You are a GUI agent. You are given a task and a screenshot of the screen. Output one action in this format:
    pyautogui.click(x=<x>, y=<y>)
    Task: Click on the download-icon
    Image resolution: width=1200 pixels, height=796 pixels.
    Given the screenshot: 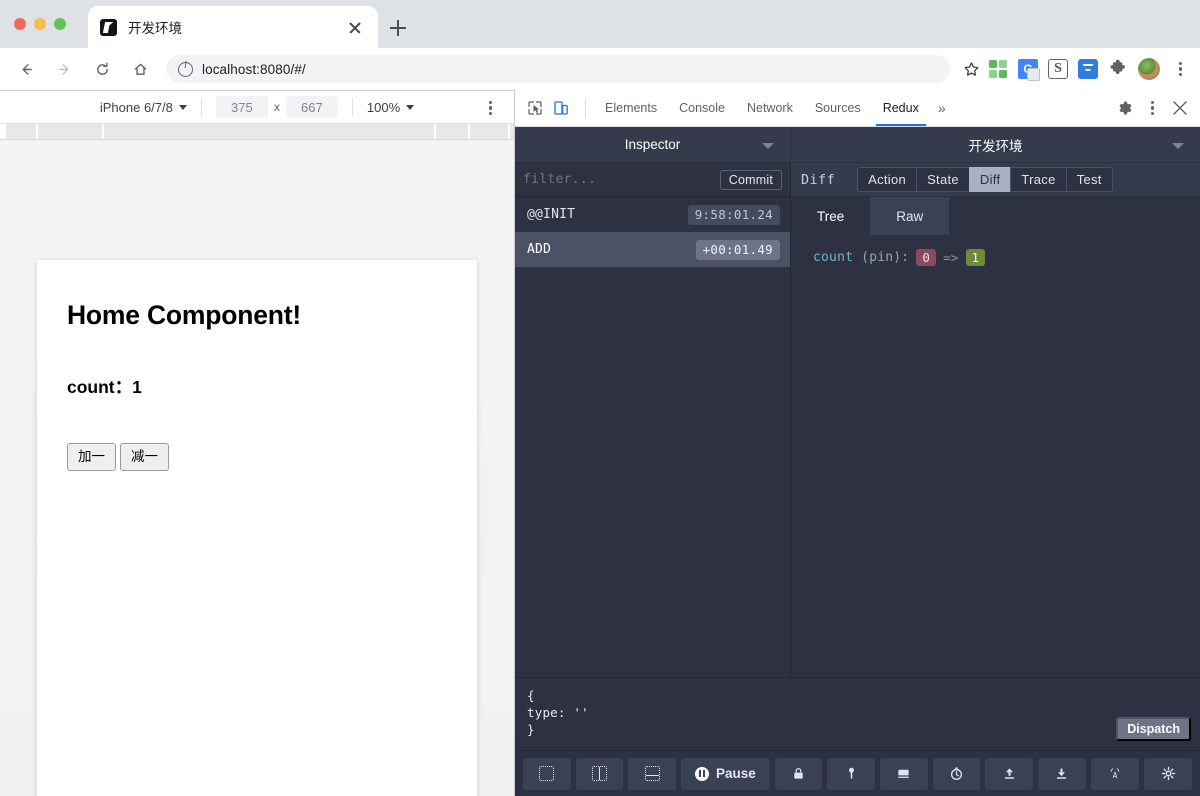 What is the action you would take?
    pyautogui.click(x=1062, y=773)
    